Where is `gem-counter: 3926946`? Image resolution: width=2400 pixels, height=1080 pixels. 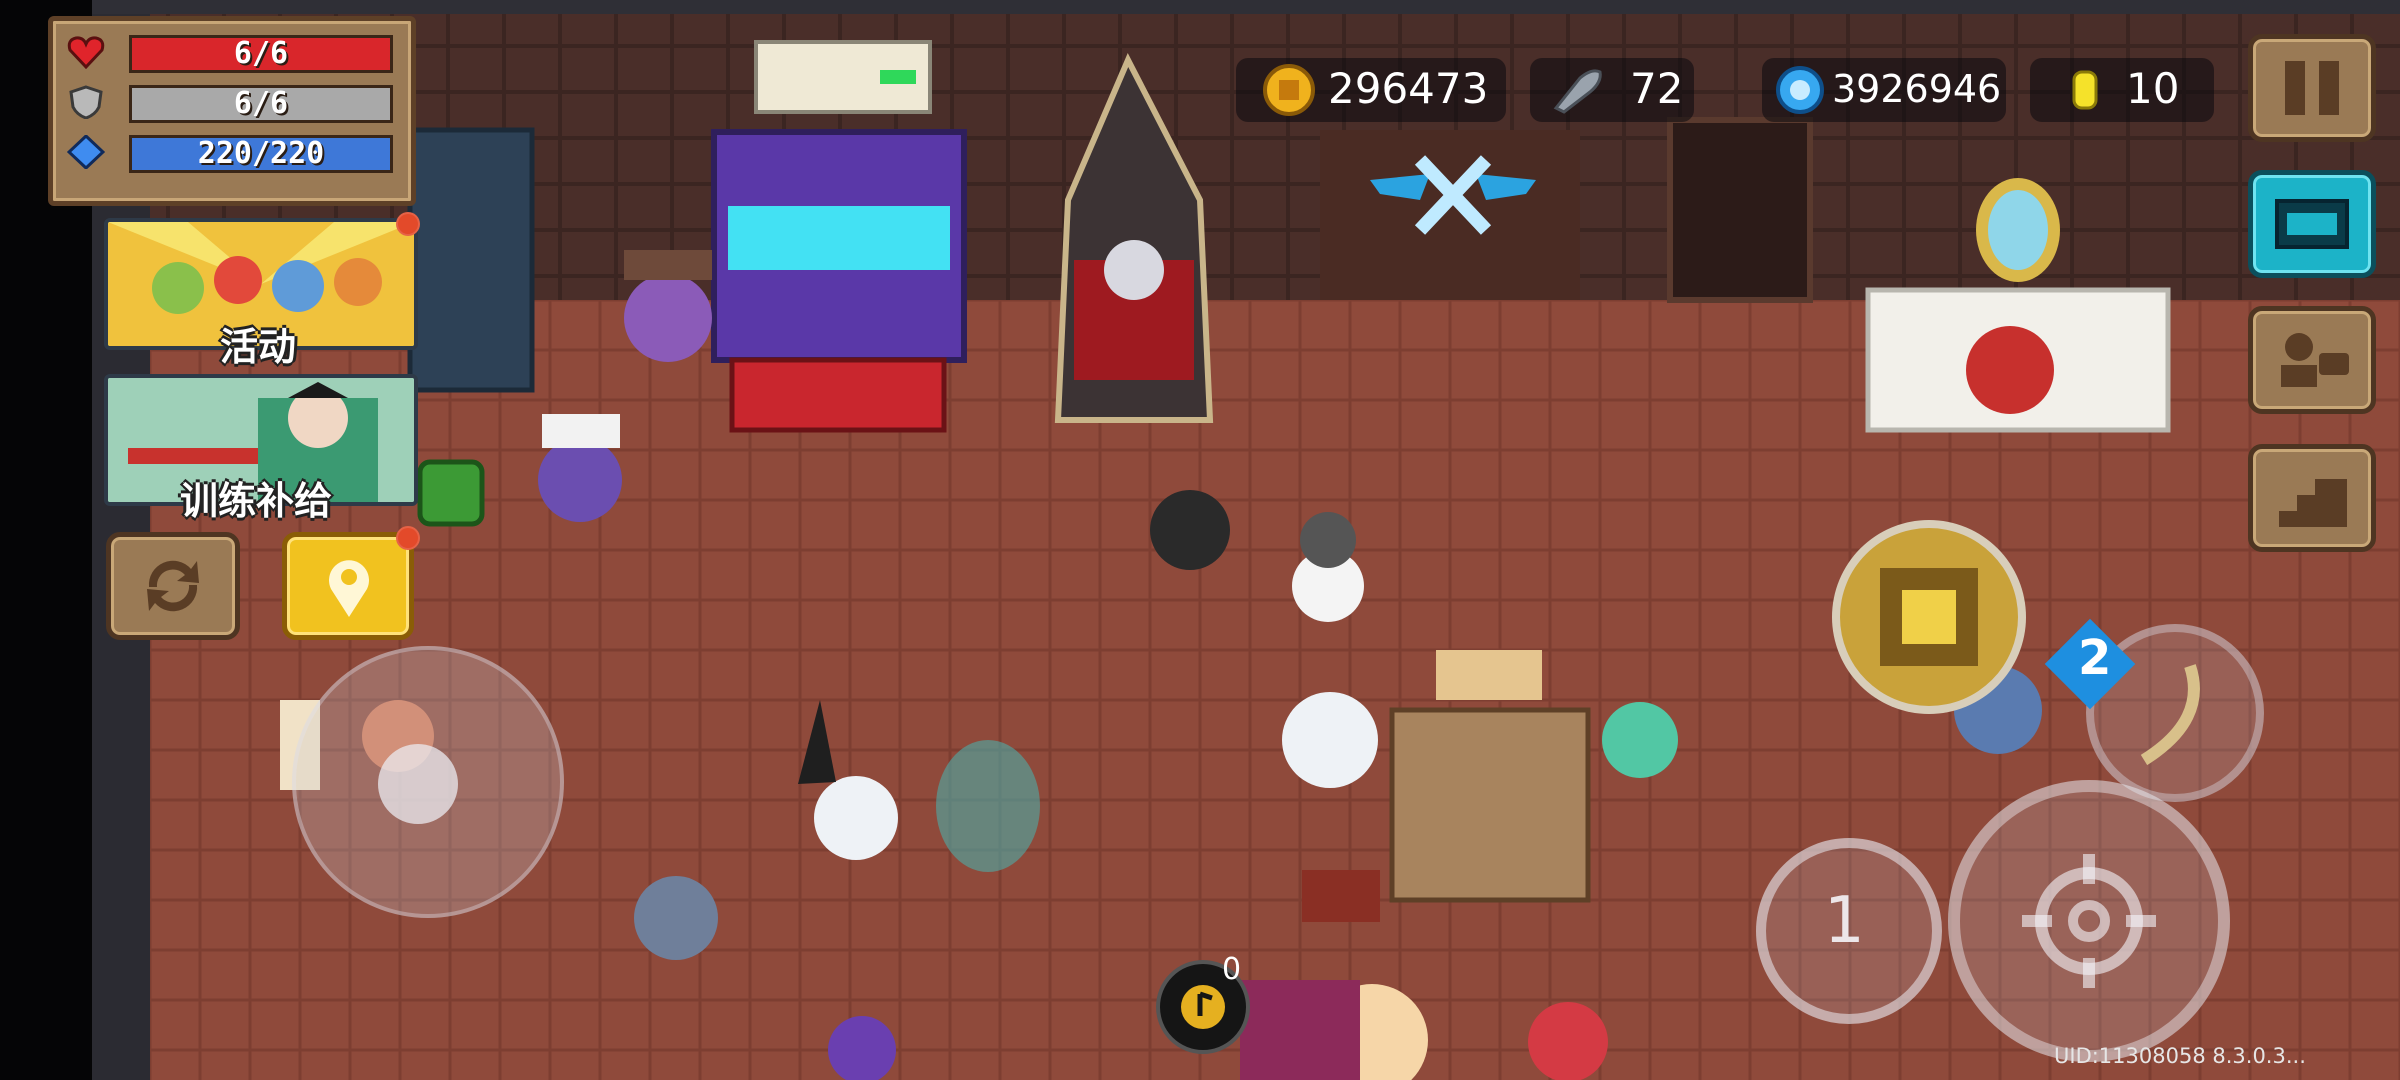 gem-counter: 3926946 is located at coordinates (1884, 90).